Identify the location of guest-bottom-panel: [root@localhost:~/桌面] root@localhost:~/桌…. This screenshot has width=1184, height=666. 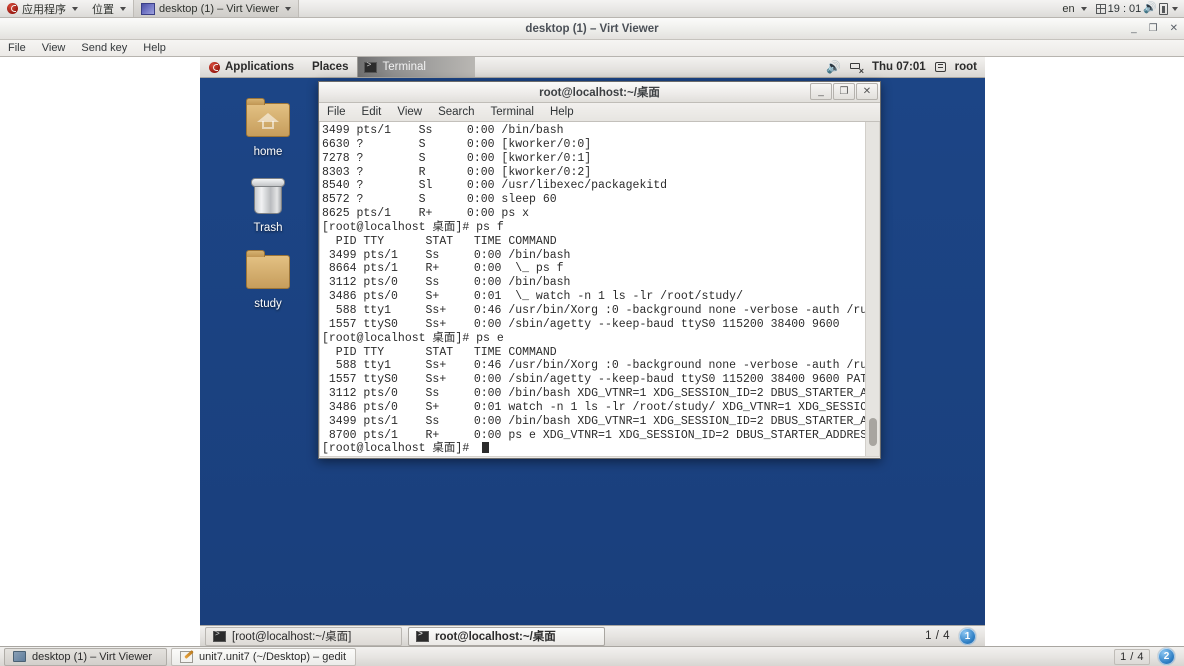
(592, 635).